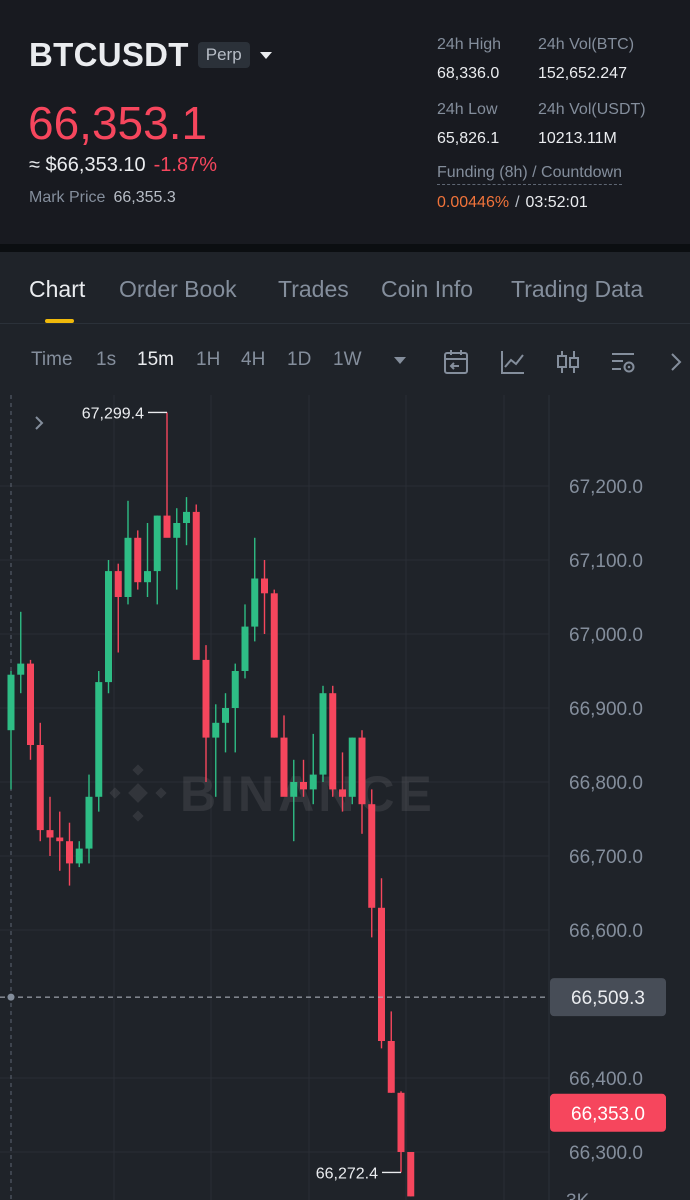 The height and width of the screenshot is (1200, 690). I want to click on tab-coin-info: Coin Info, so click(427, 289).